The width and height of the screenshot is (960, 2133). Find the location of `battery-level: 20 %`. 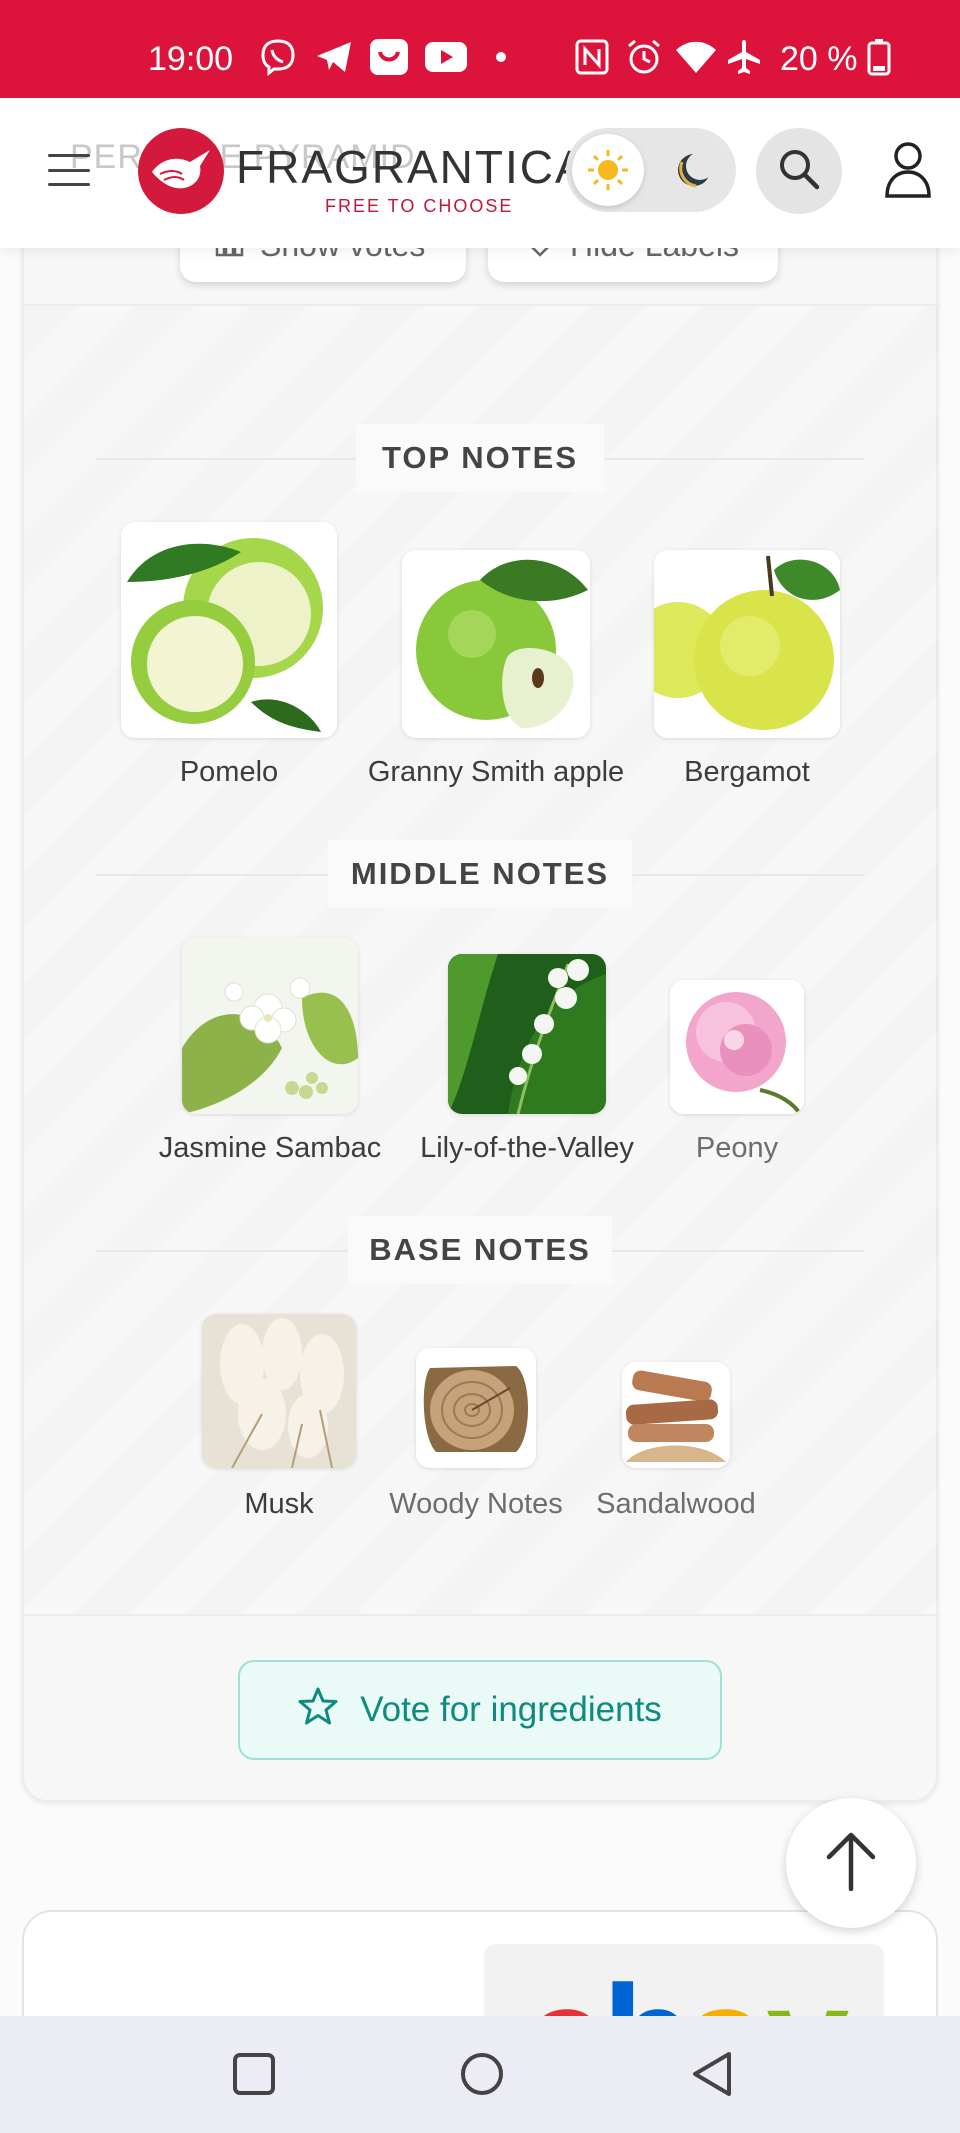

battery-level: 20 % is located at coordinates (819, 59).